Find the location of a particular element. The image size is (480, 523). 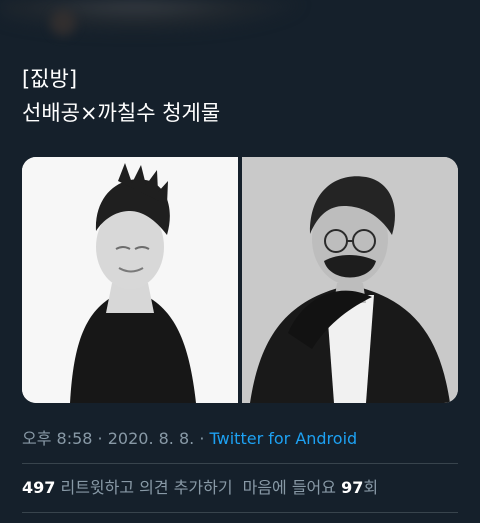

tweet-source-link: Twitter for Android is located at coordinates (284, 438).